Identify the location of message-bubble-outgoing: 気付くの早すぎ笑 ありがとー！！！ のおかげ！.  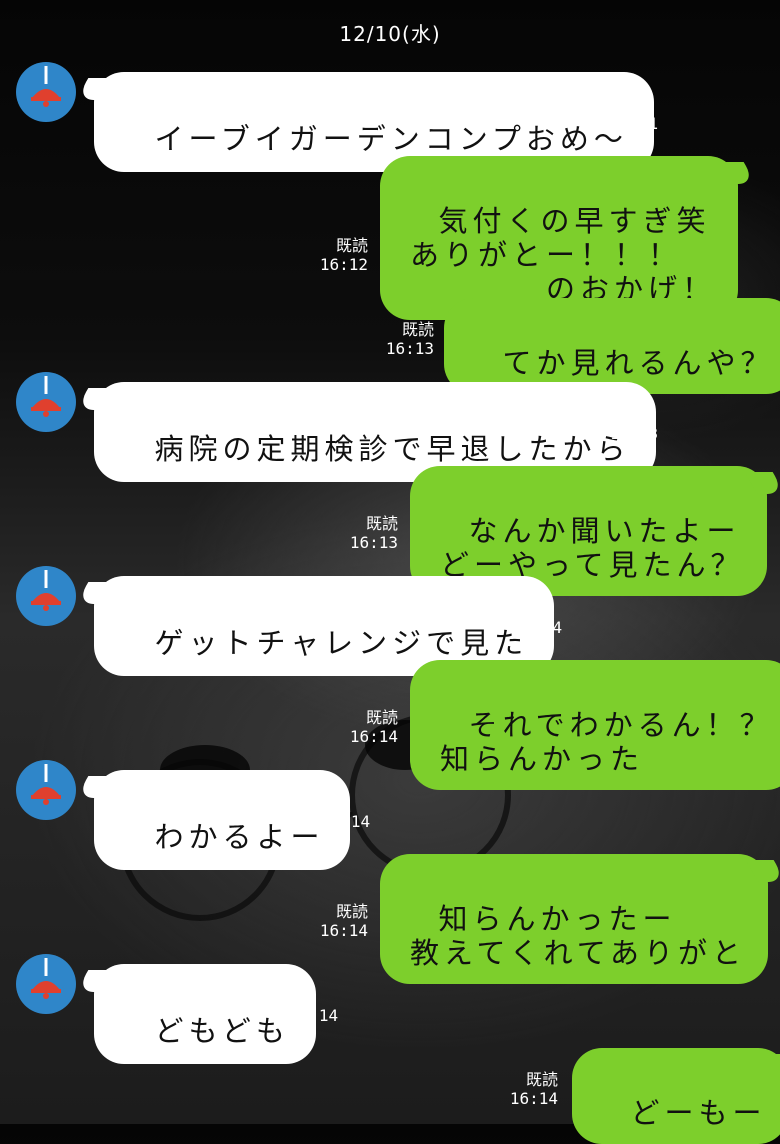
(559, 238).